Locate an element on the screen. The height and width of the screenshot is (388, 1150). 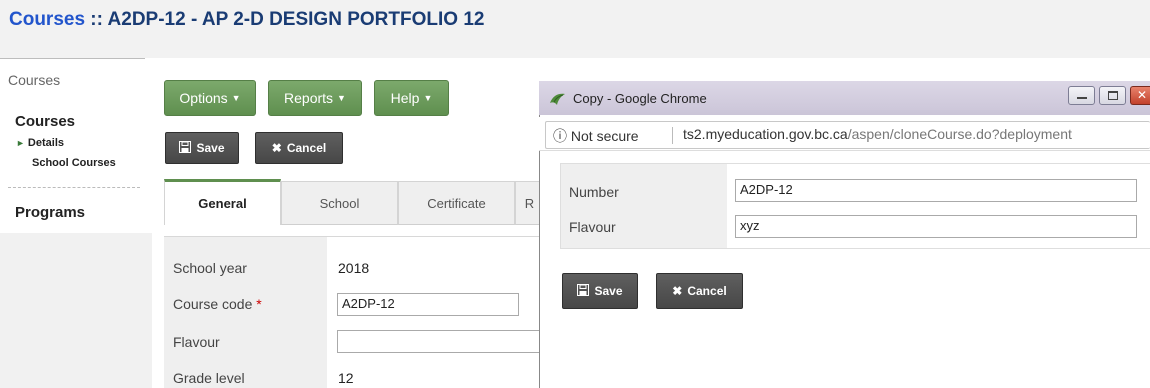
number-input: A2DP-12 is located at coordinates (936, 190).